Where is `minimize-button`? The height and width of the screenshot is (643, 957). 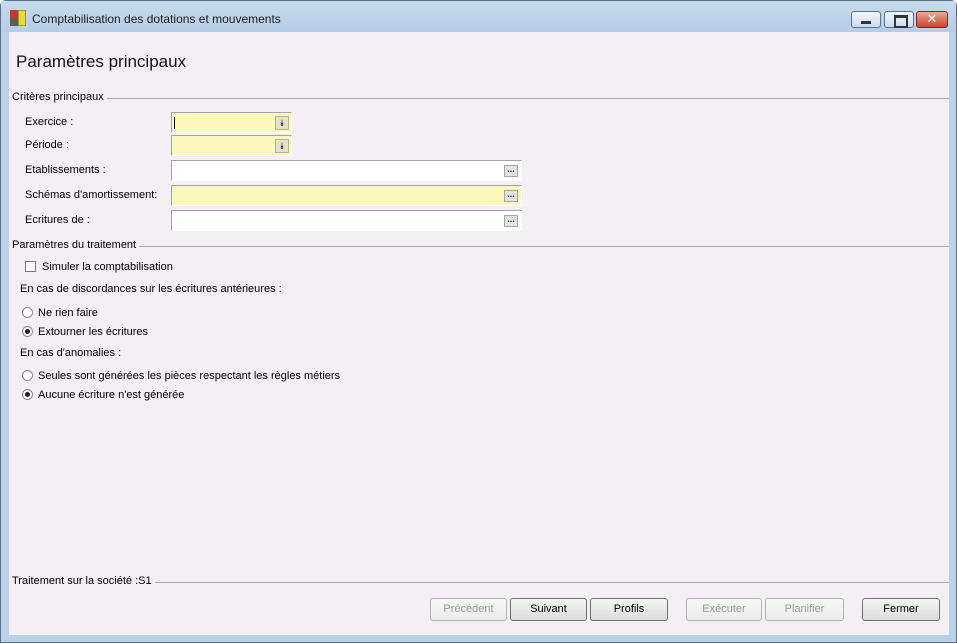
minimize-button is located at coordinates (866, 19).